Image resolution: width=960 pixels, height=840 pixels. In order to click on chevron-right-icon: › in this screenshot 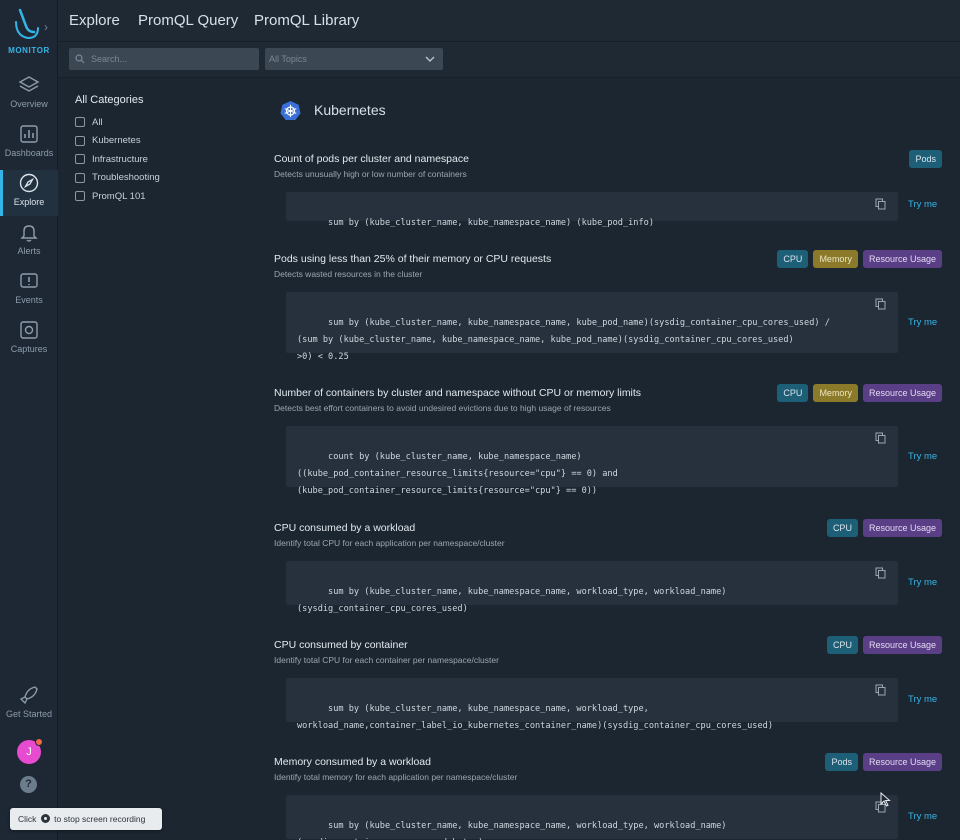, I will do `click(46, 27)`.